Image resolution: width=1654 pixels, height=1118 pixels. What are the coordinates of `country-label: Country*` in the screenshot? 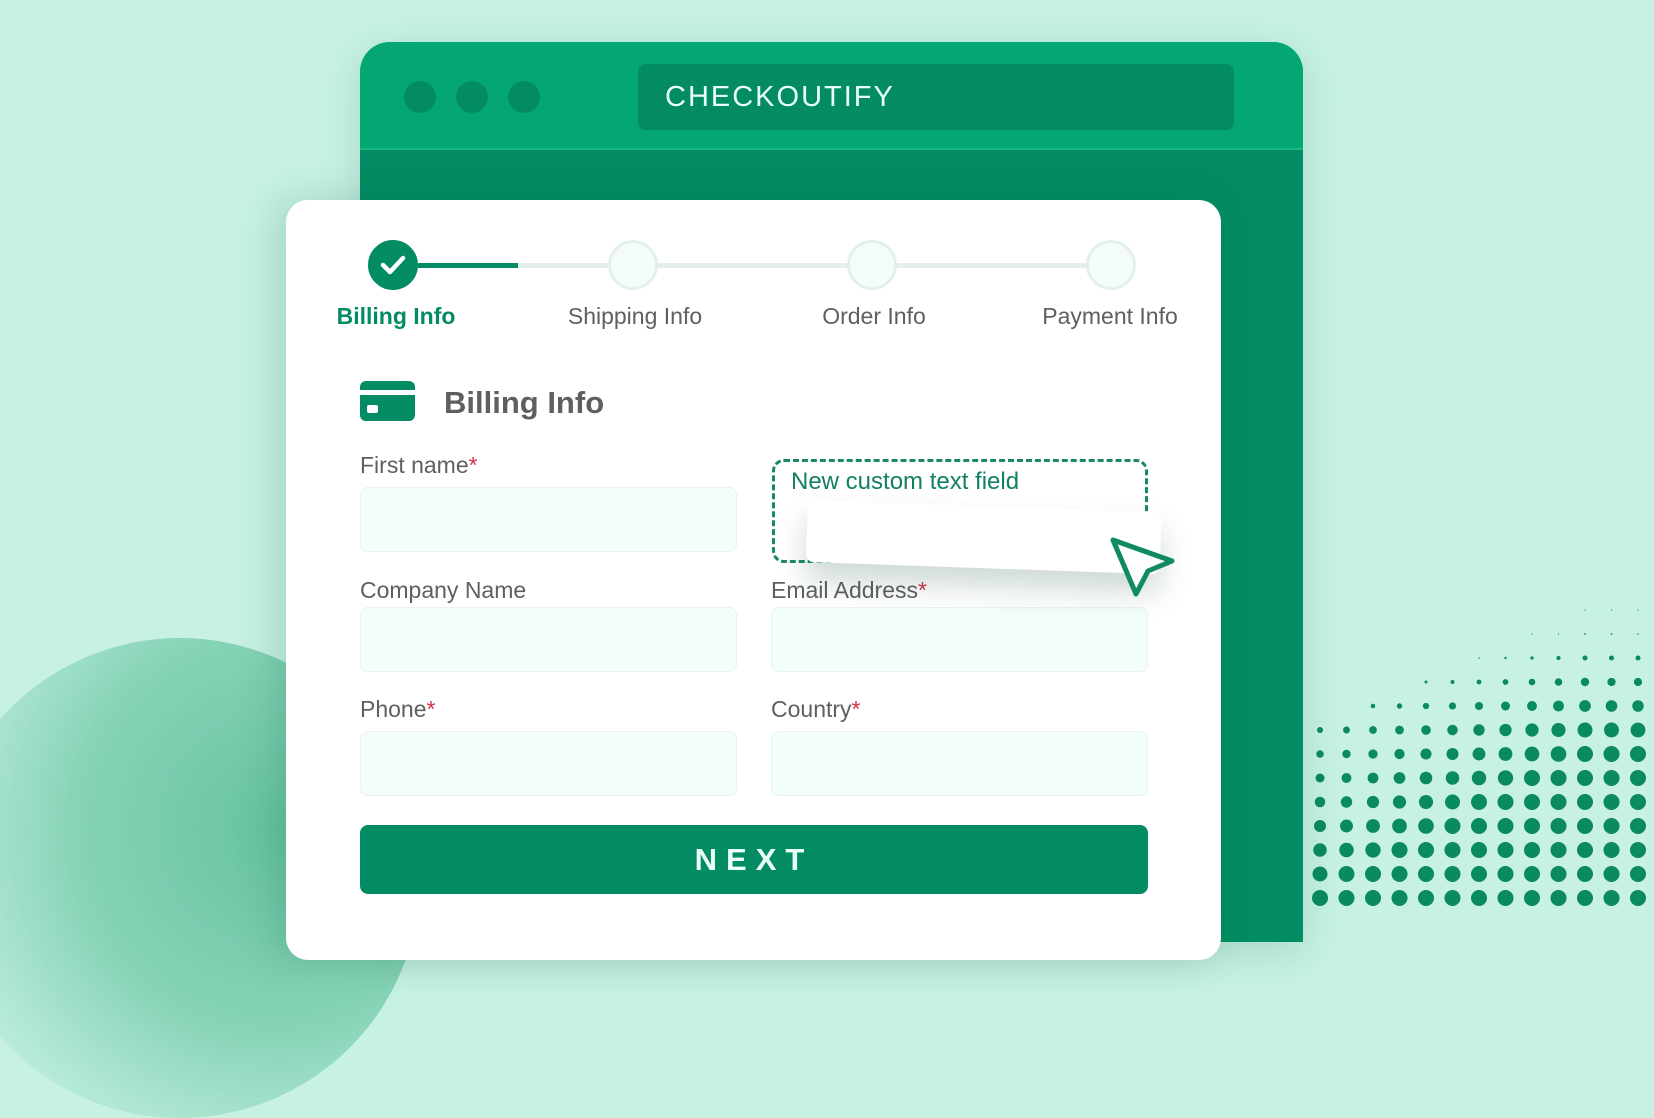 It's located at (816, 709).